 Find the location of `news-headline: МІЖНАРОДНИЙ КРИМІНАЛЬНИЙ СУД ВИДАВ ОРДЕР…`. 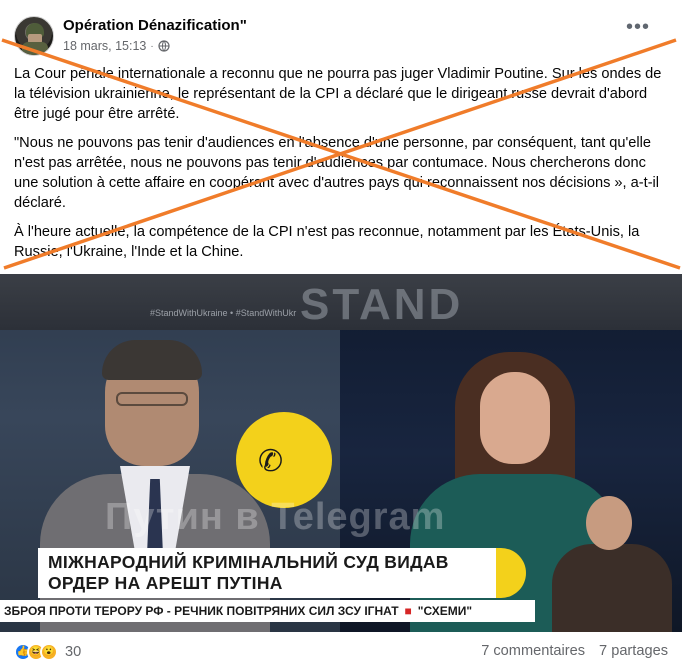

news-headline: МІЖНАРОДНИЙ КРИМІНАЛЬНИЙ СУД ВИДАВ ОРДЕР… is located at coordinates (269, 573).